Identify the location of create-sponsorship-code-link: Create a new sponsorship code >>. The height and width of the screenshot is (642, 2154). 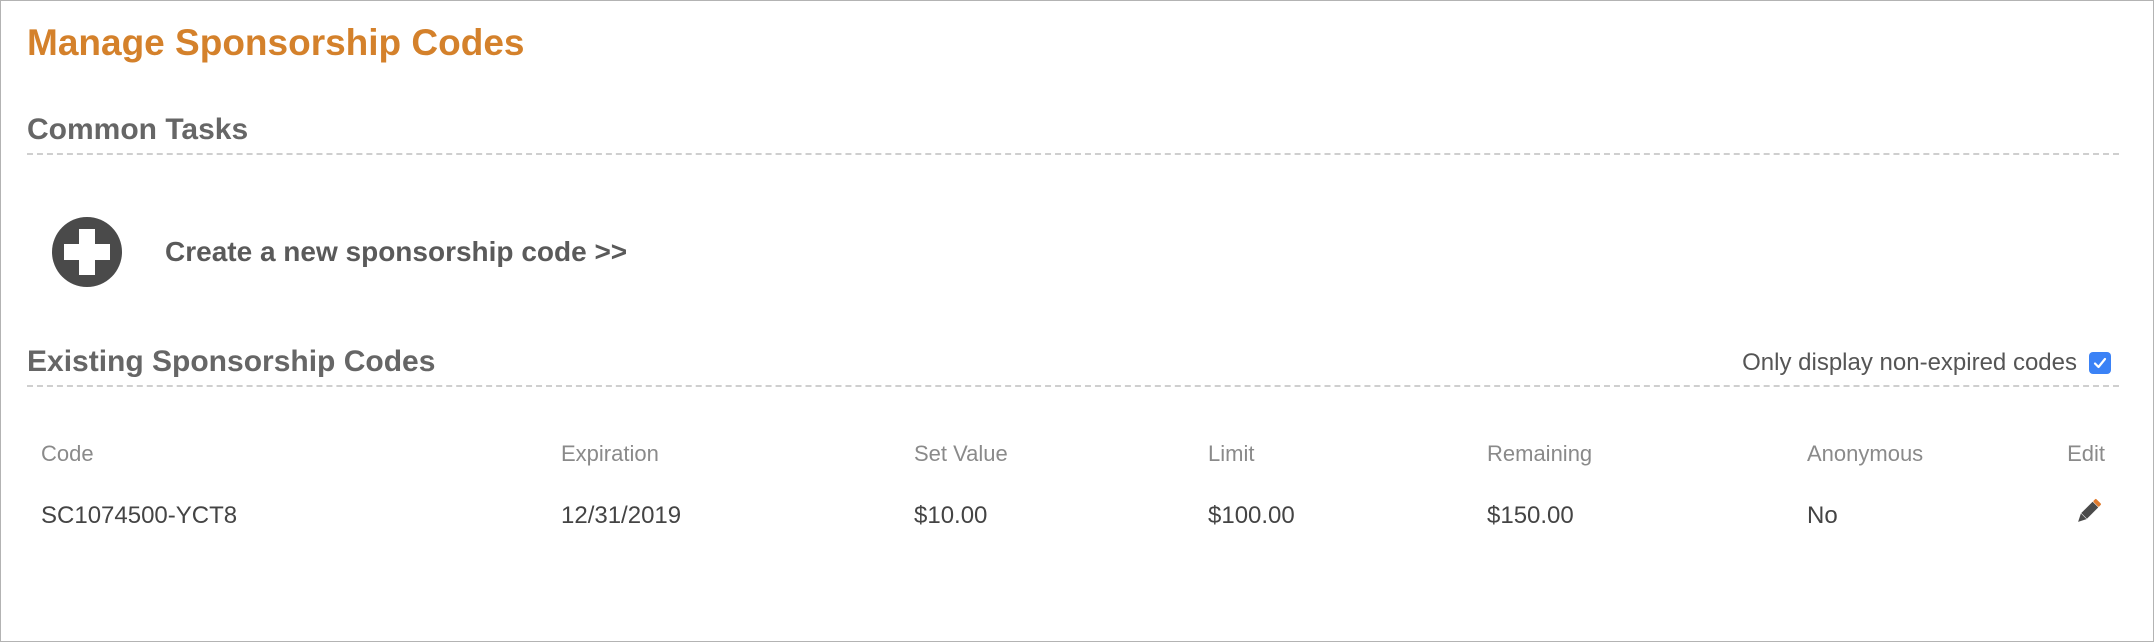
(339, 252).